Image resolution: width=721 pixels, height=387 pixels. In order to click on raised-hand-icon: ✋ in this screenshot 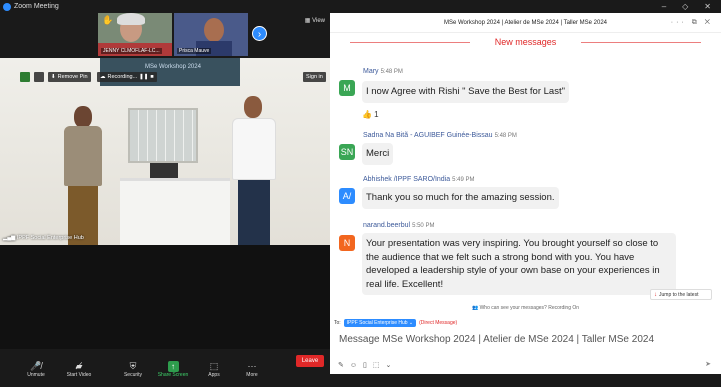, I will do `click(108, 20)`.